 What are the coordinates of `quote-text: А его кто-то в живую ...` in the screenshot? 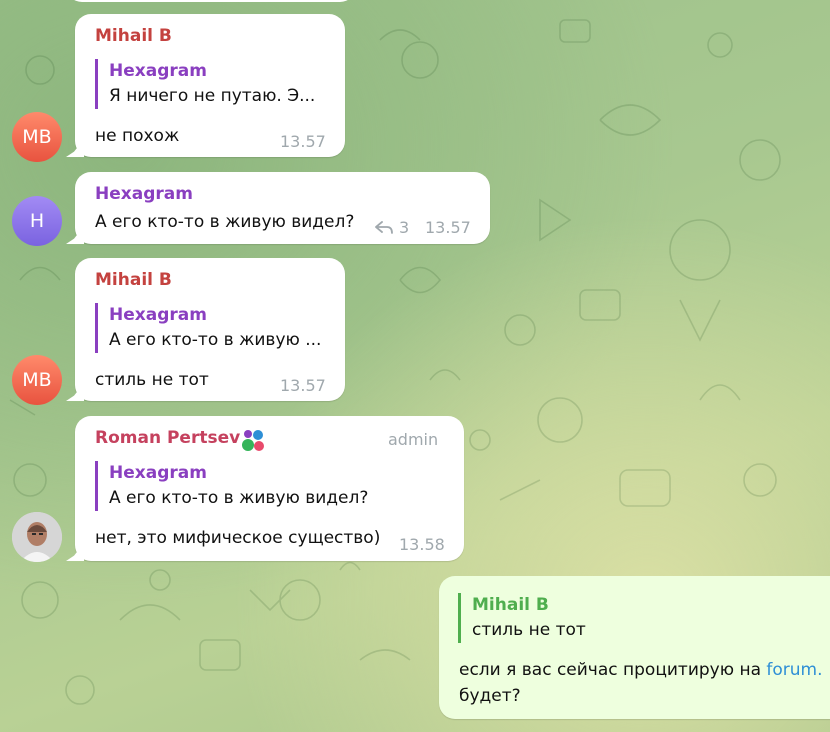 It's located at (215, 340).